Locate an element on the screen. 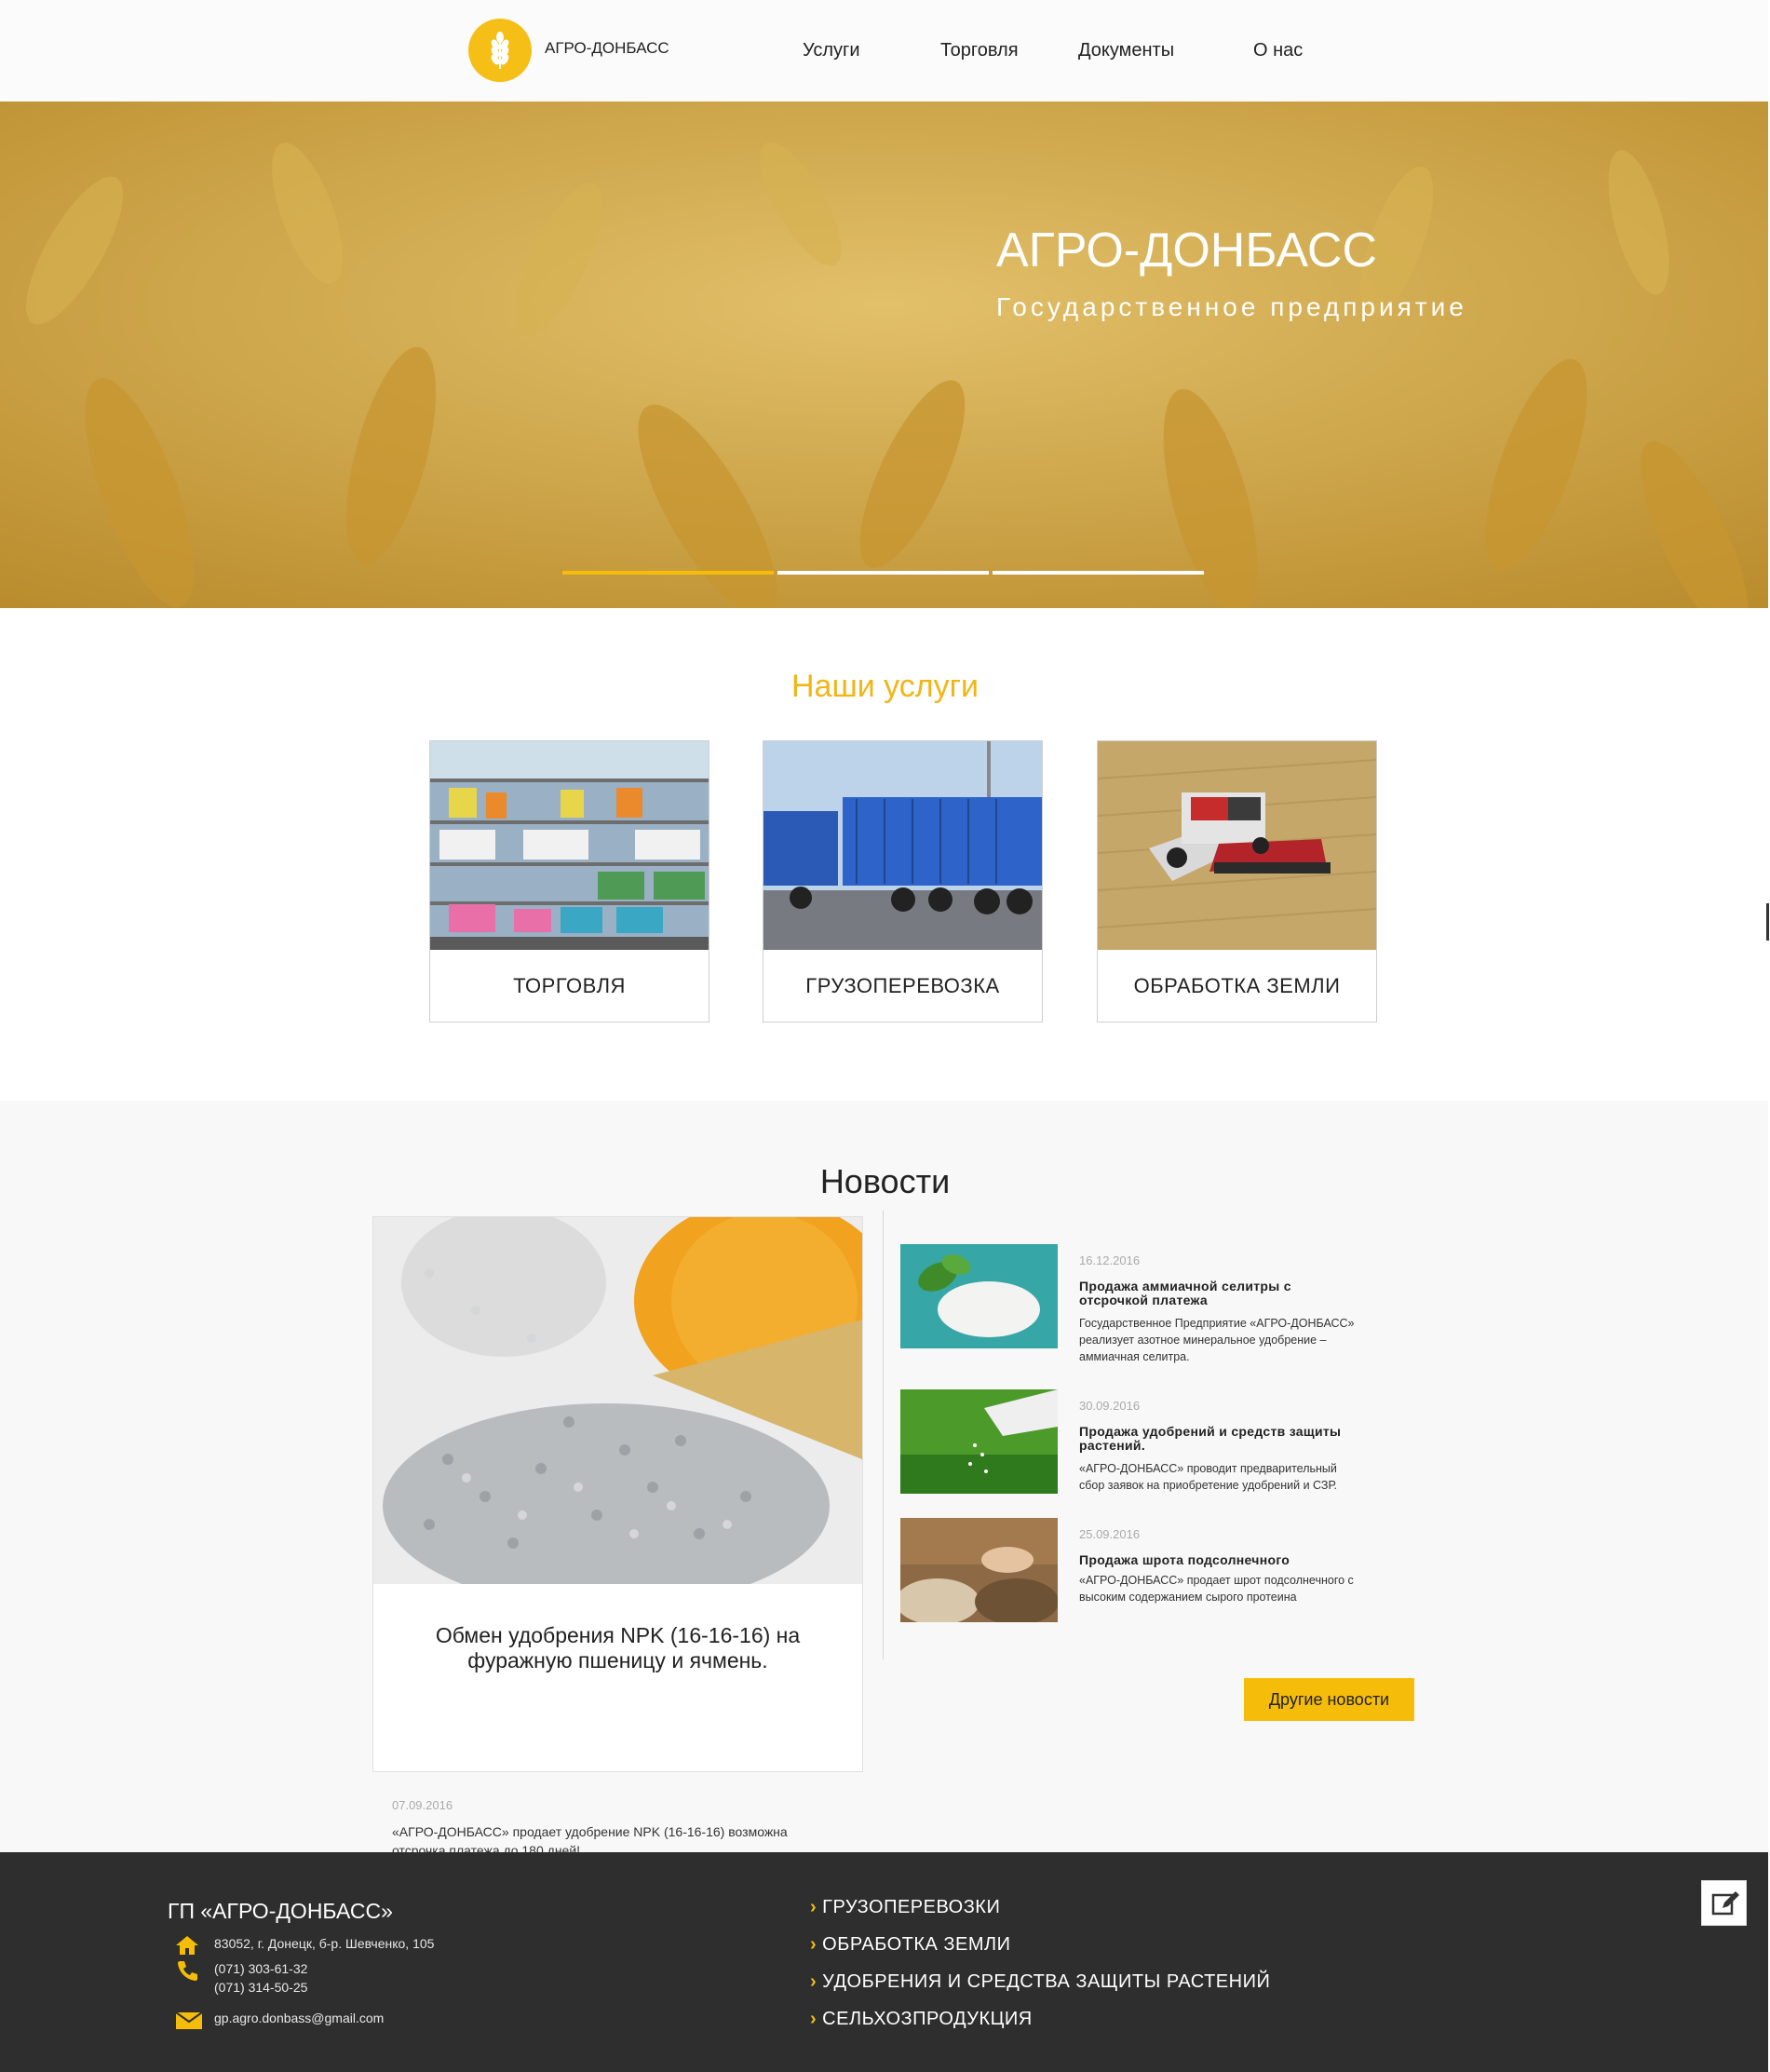 This screenshot has width=1770, height=2072. edit-button is located at coordinates (1724, 1903).